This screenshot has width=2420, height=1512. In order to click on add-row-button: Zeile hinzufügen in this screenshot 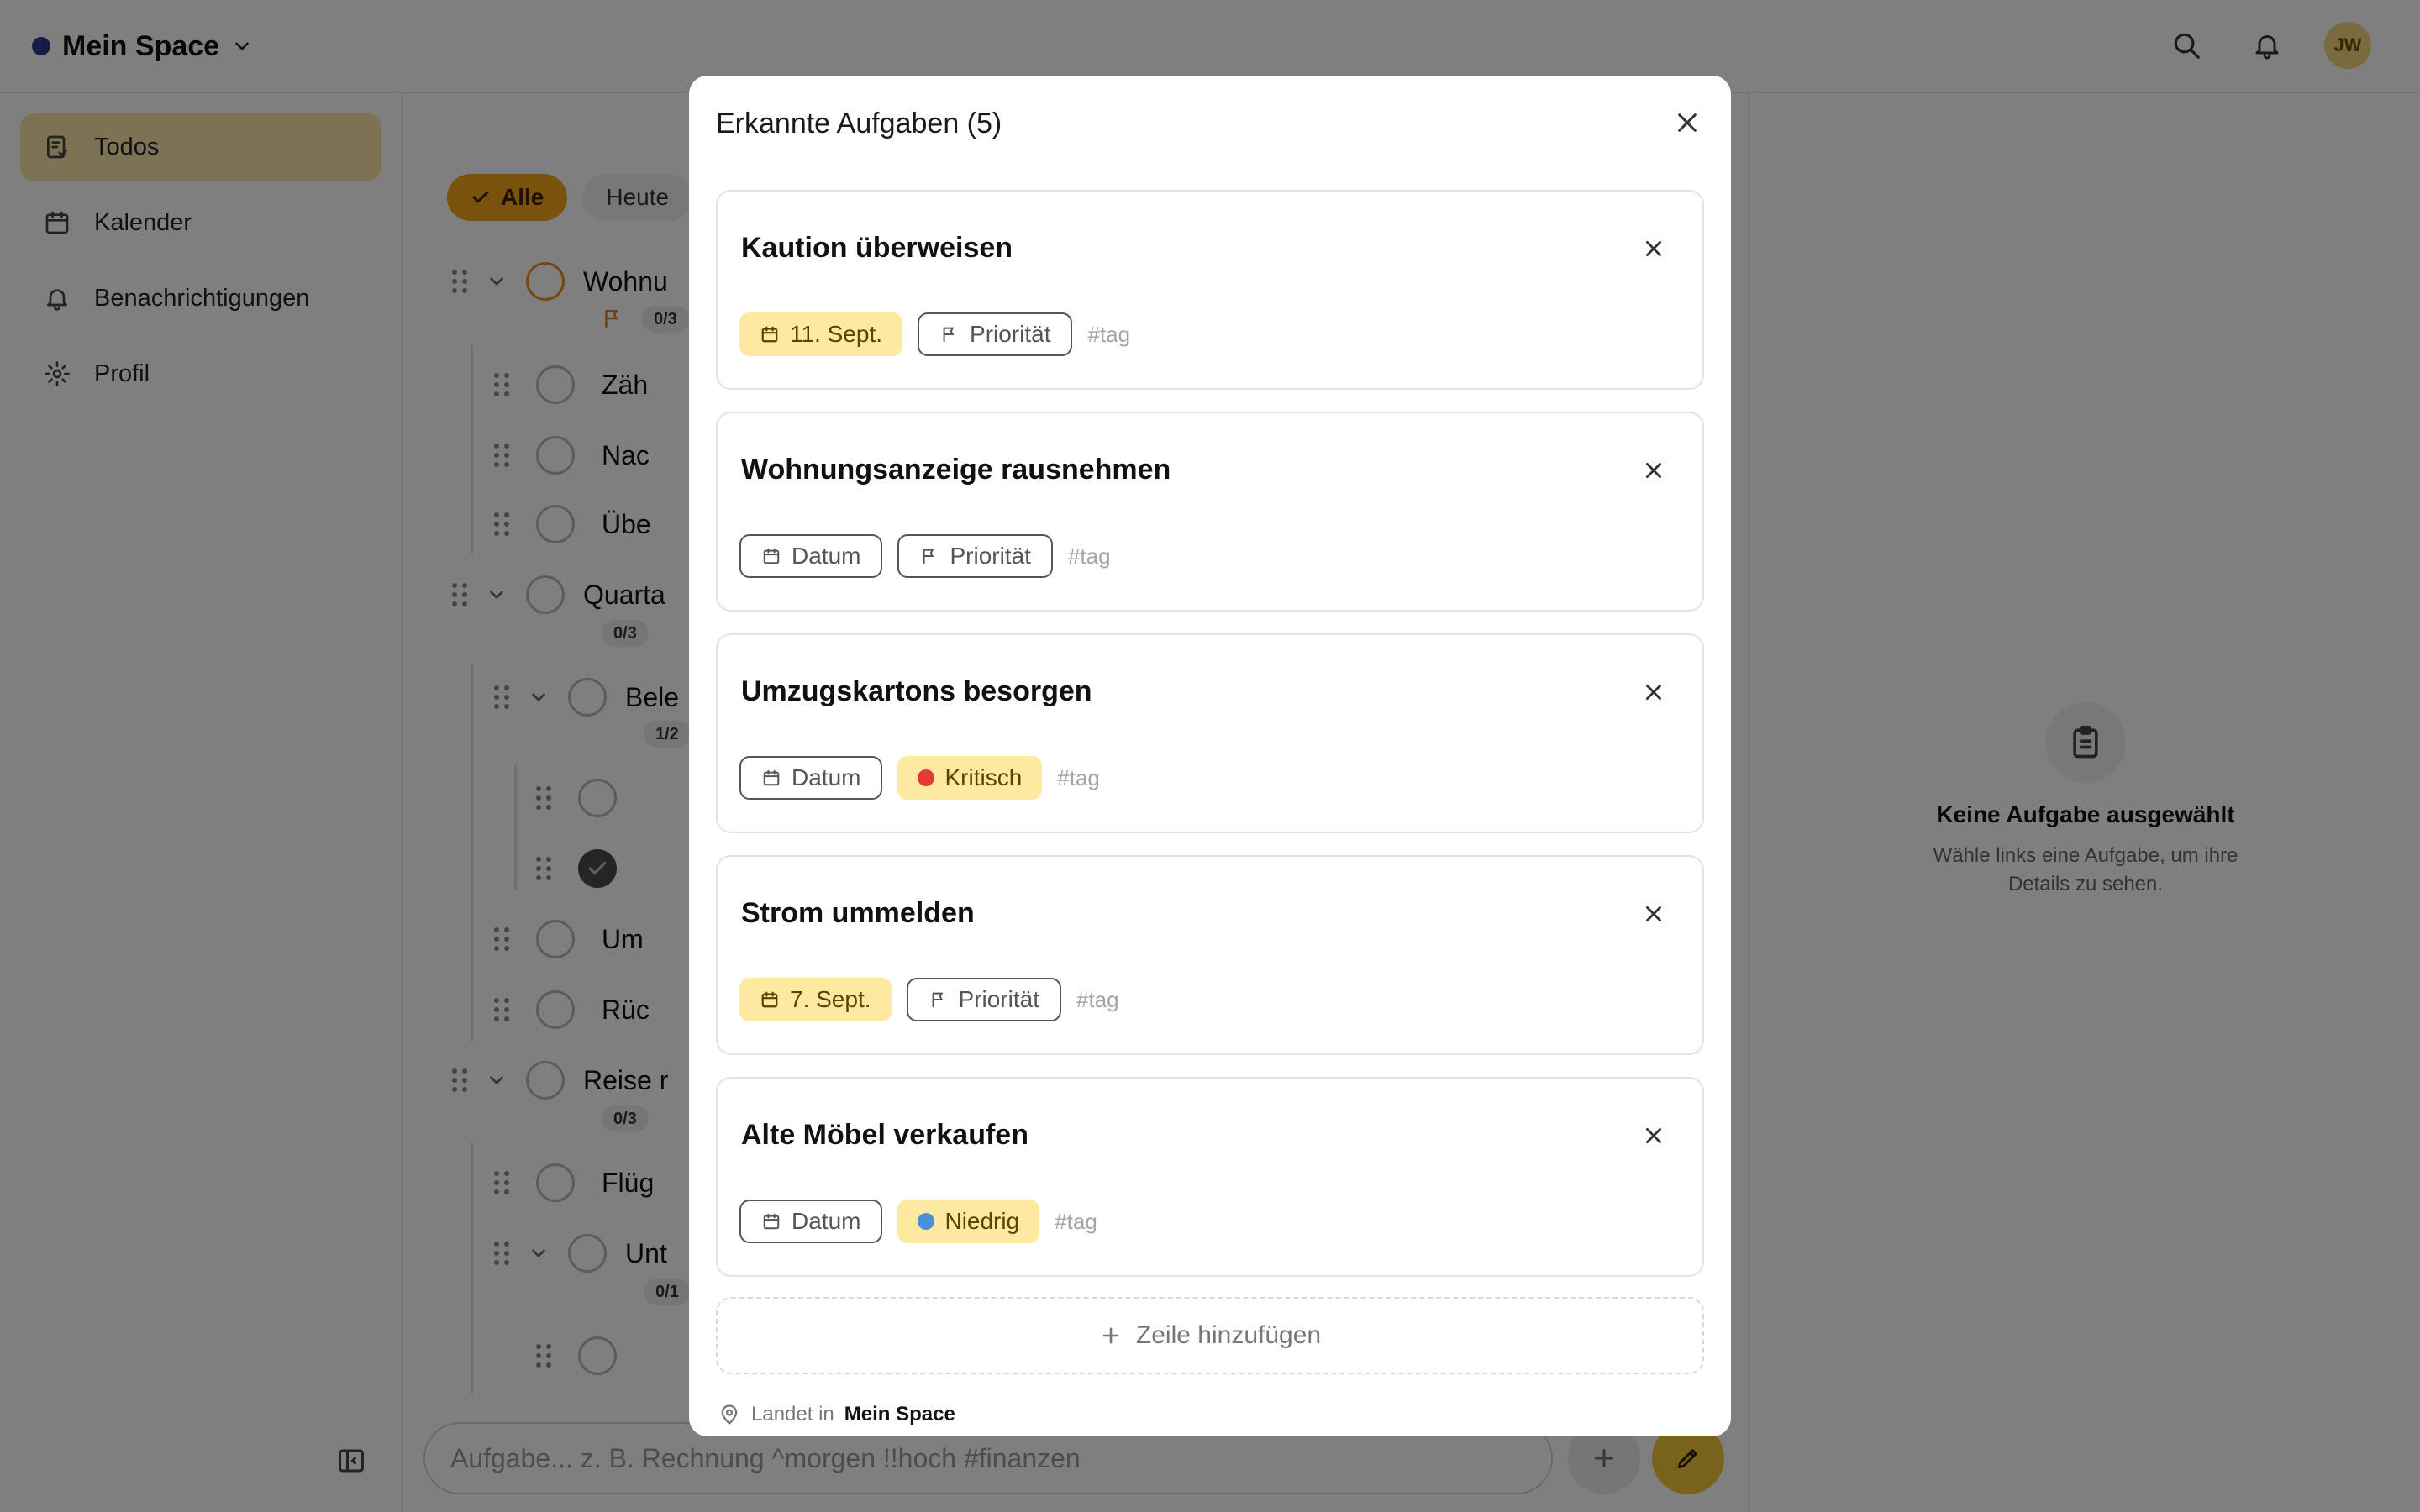, I will do `click(1210, 1335)`.